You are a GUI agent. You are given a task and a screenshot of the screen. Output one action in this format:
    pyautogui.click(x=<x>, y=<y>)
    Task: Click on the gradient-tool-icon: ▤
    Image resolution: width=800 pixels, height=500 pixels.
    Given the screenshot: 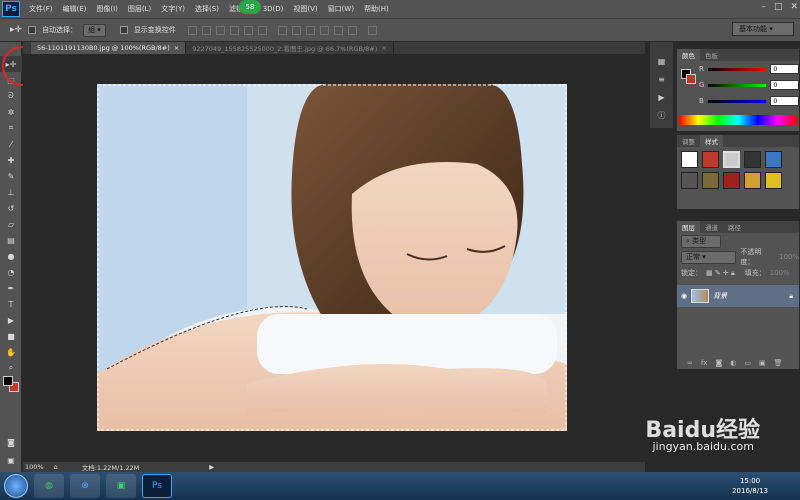 What is the action you would take?
    pyautogui.click(x=11, y=240)
    